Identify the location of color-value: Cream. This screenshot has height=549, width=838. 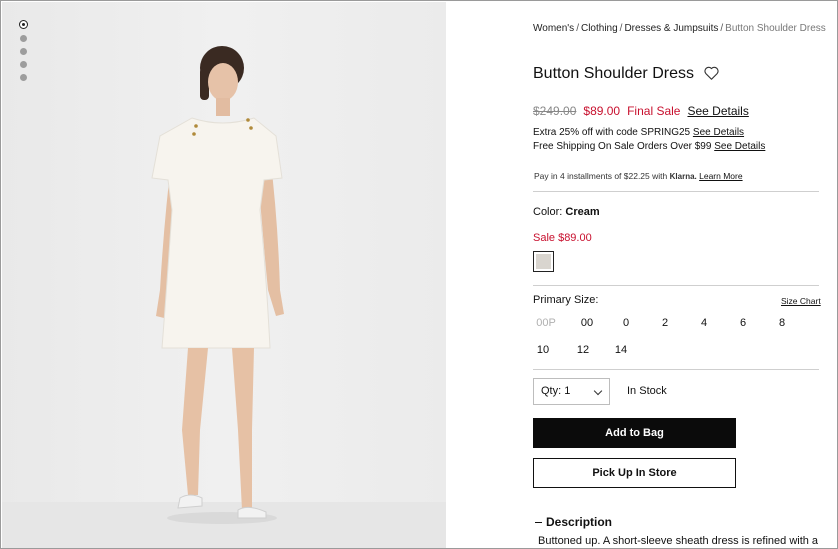
(582, 212).